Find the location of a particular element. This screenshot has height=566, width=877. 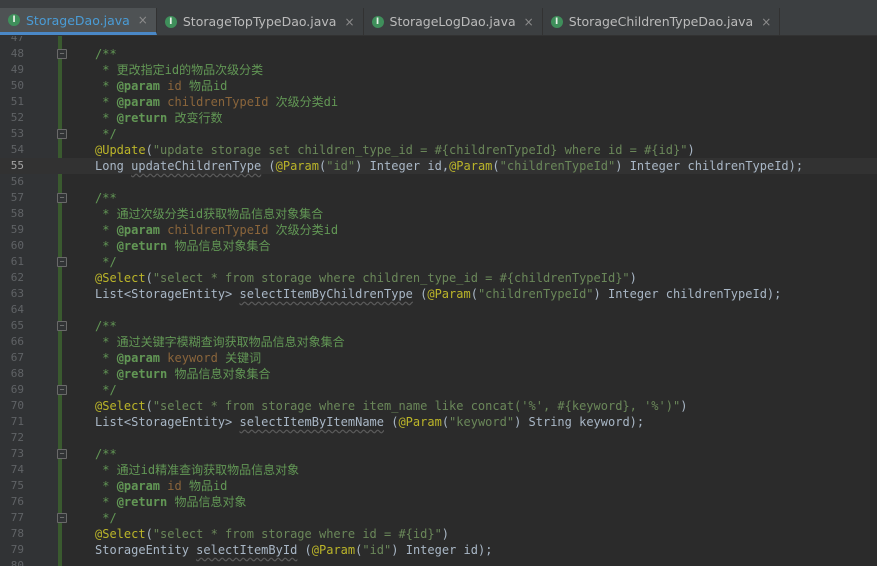

code-line: 48 − /** is located at coordinates (438, 54).